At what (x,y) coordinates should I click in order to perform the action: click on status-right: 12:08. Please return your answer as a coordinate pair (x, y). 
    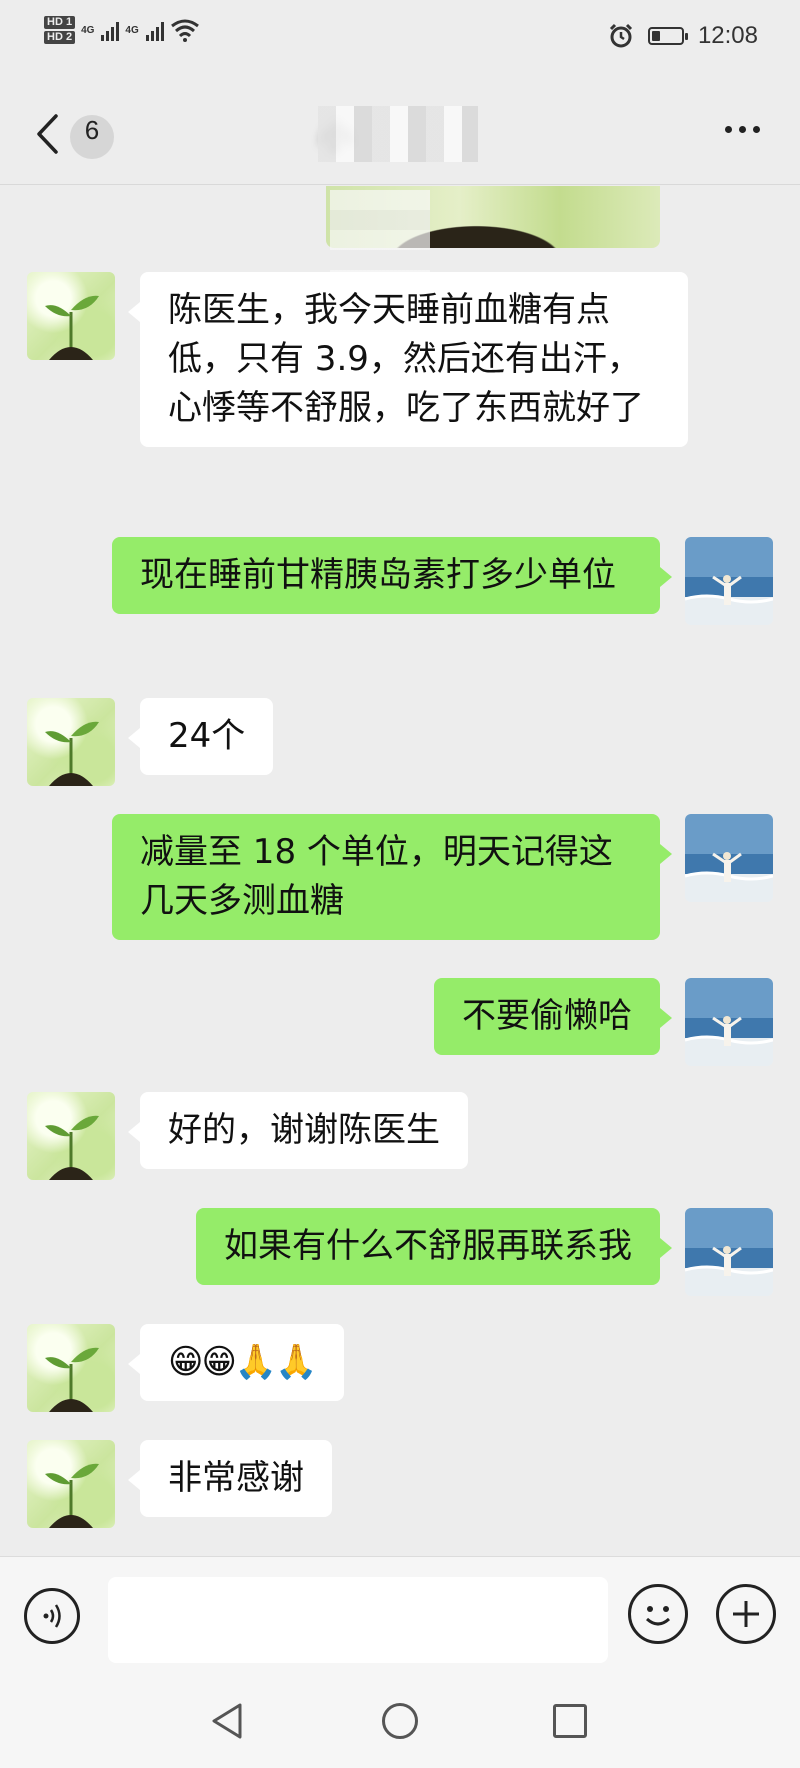
    Looking at the image, I should click on (683, 36).